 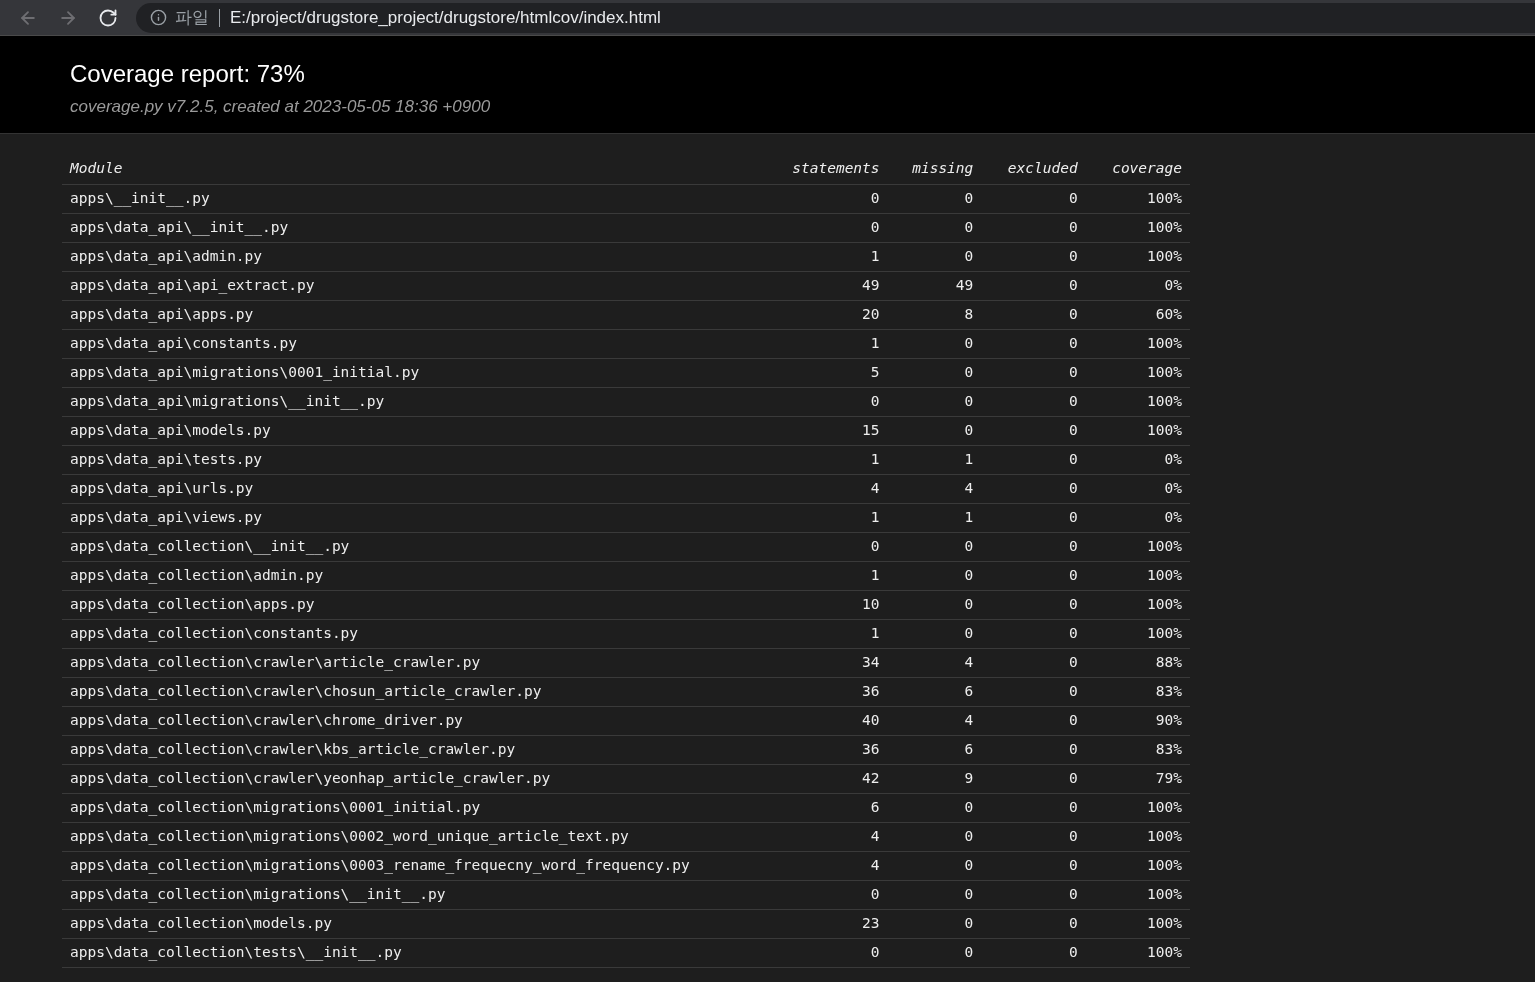 What do you see at coordinates (162, 313) in the screenshot?
I see `module-link: apps\data_api\apps.py` at bounding box center [162, 313].